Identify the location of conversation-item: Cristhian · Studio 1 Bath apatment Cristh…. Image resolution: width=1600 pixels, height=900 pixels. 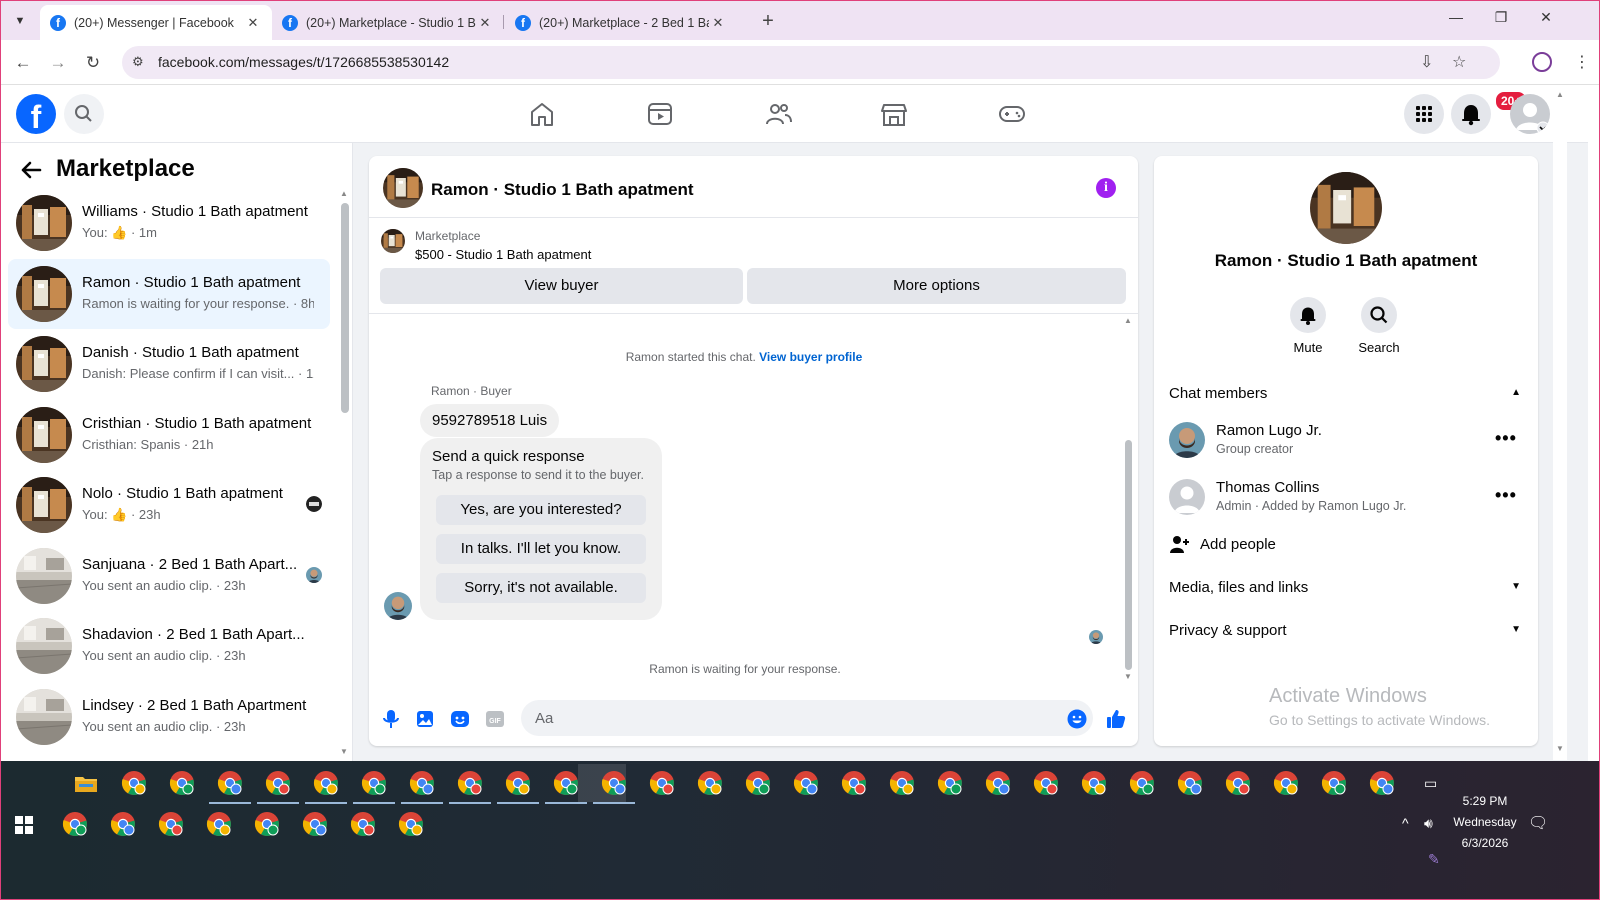
(169, 435).